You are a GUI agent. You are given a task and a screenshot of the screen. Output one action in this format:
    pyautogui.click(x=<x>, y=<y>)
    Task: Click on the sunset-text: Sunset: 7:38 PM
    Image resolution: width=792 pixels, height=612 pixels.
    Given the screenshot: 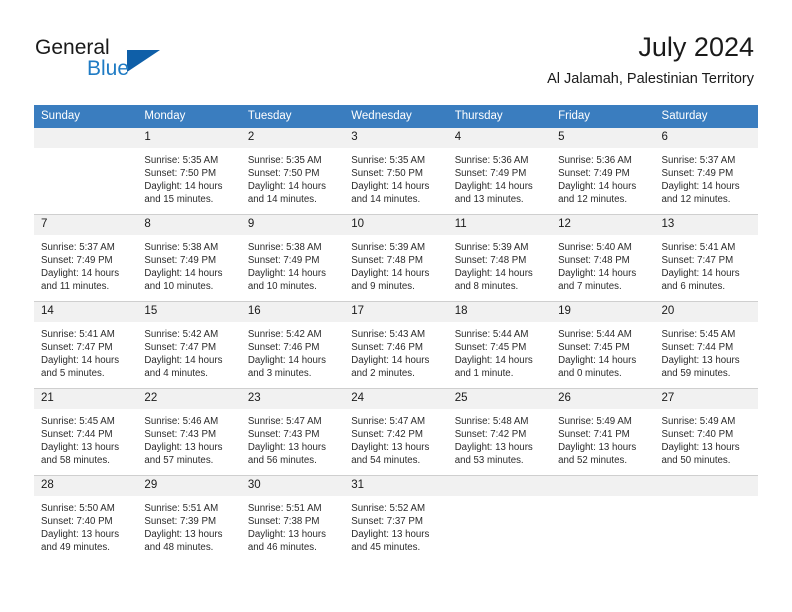 What is the action you would take?
    pyautogui.click(x=283, y=522)
    